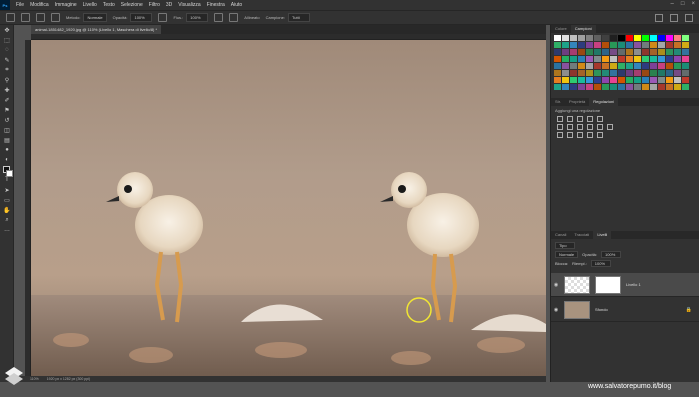 This screenshot has height=397, width=699. Describe the element at coordinates (659, 18) in the screenshot. I see `search-icon` at that location.